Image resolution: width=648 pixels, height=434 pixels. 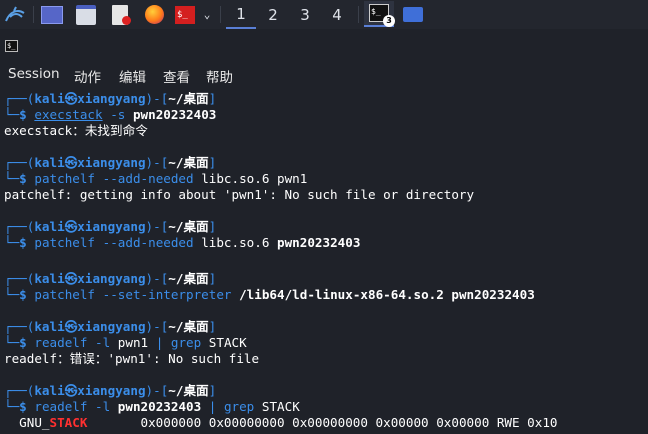 I want to click on output-line: readelf：错误：'pwn1': No such file, so click(x=131, y=359).